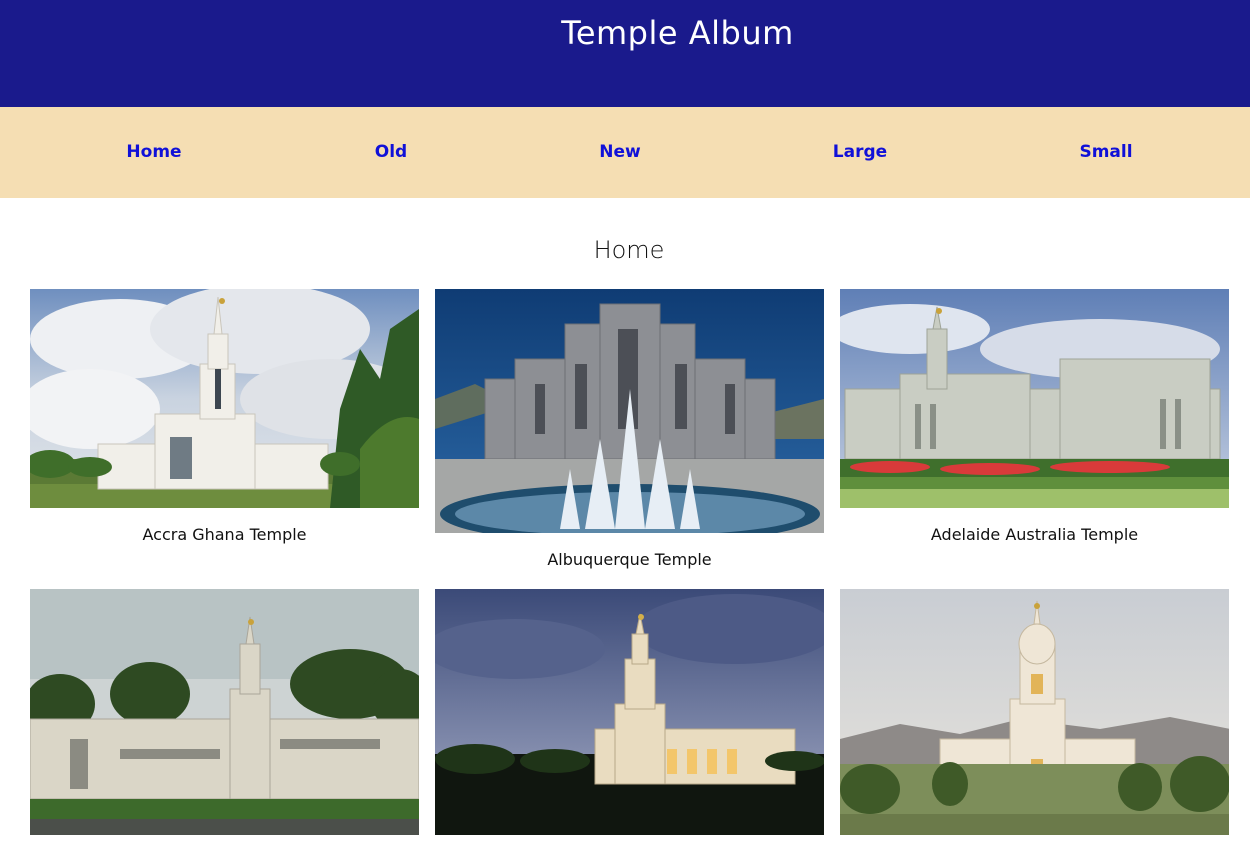  What do you see at coordinates (629, 411) in the screenshot?
I see `temple-photo-albuquerque` at bounding box center [629, 411].